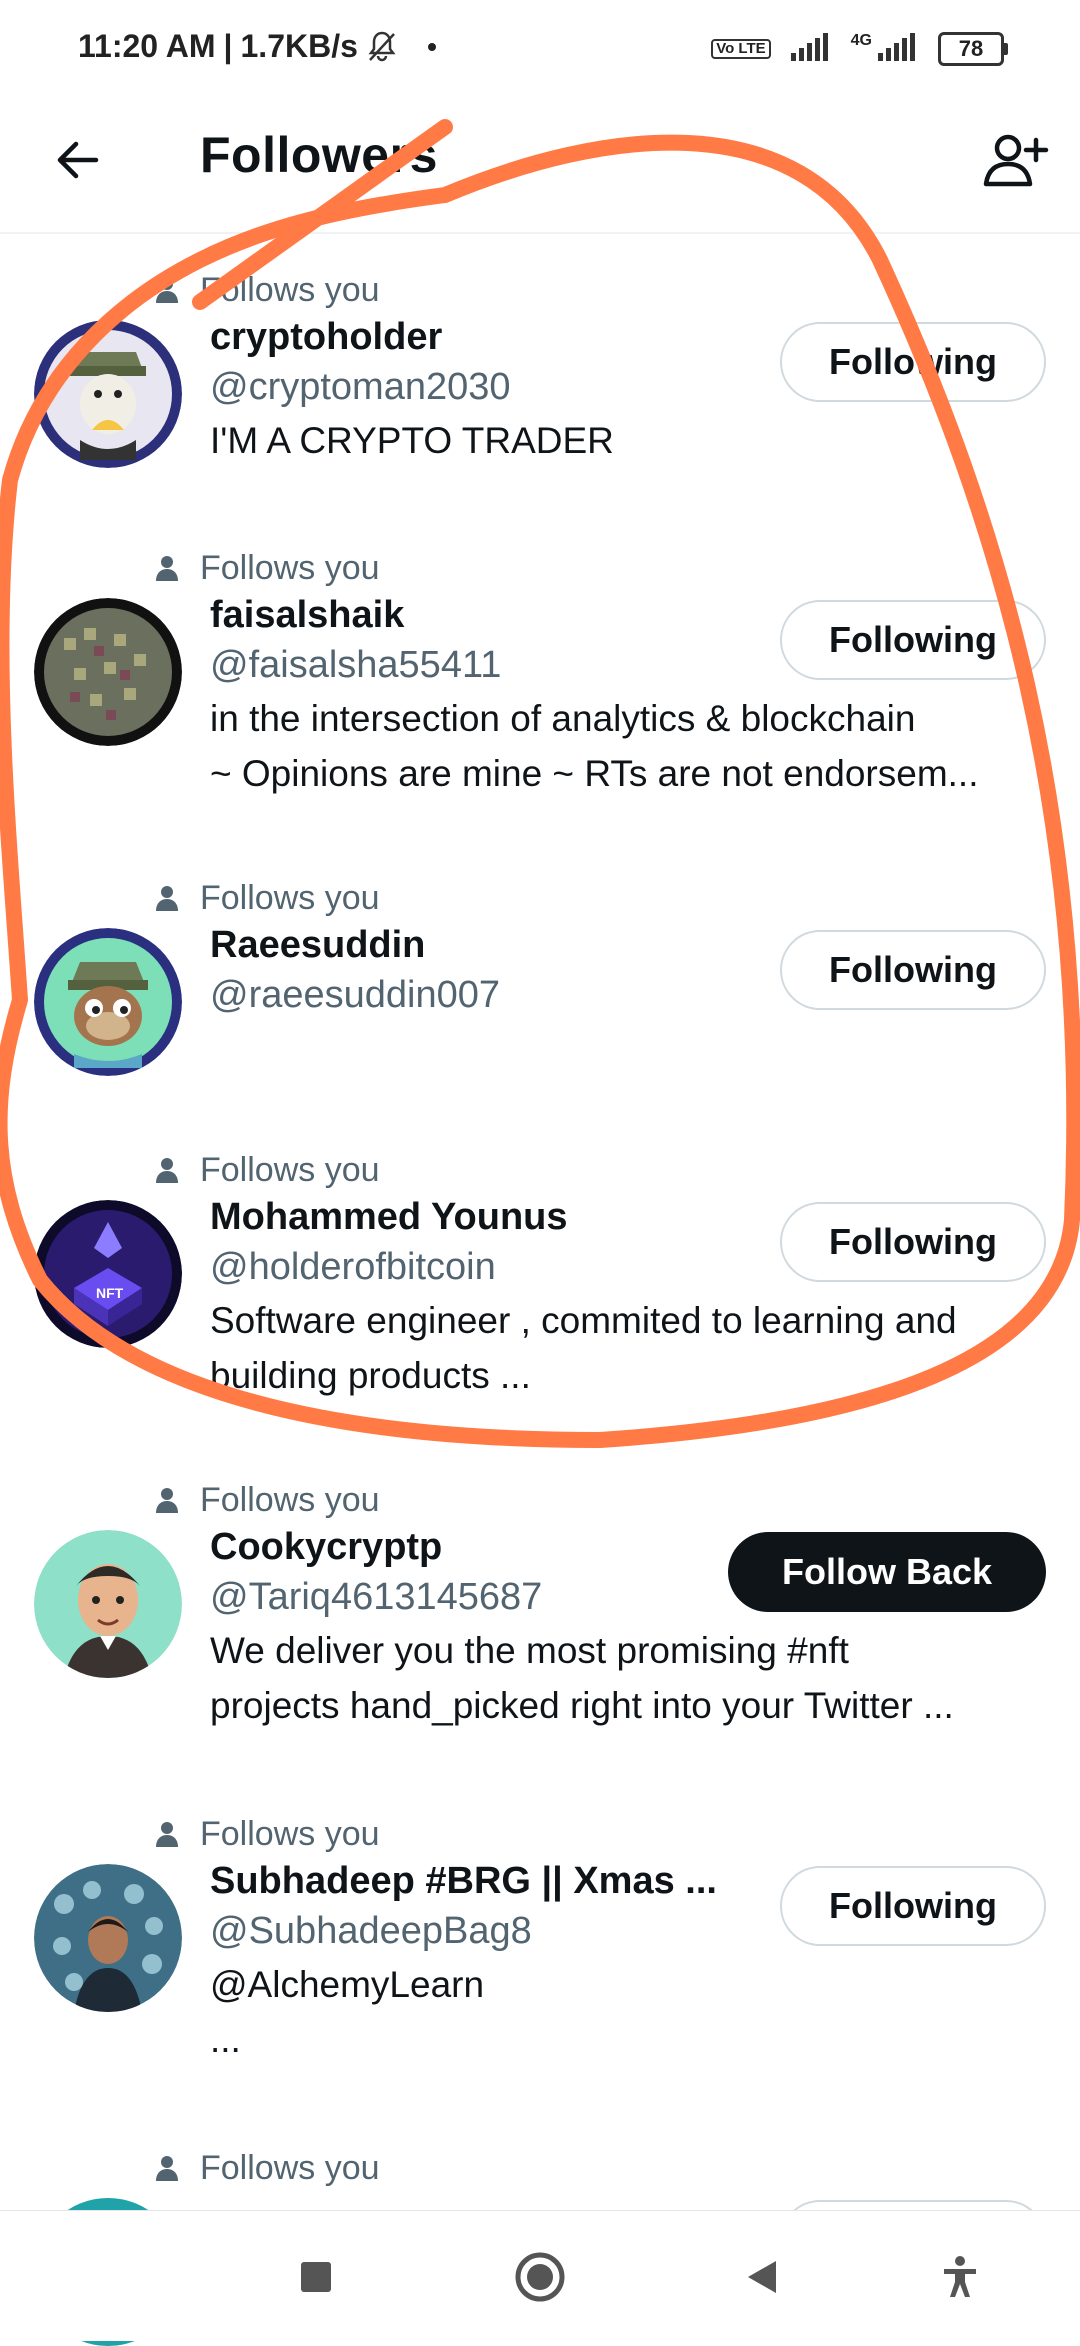 The height and width of the screenshot is (2346, 1080). I want to click on home-icon, so click(540, 2277).